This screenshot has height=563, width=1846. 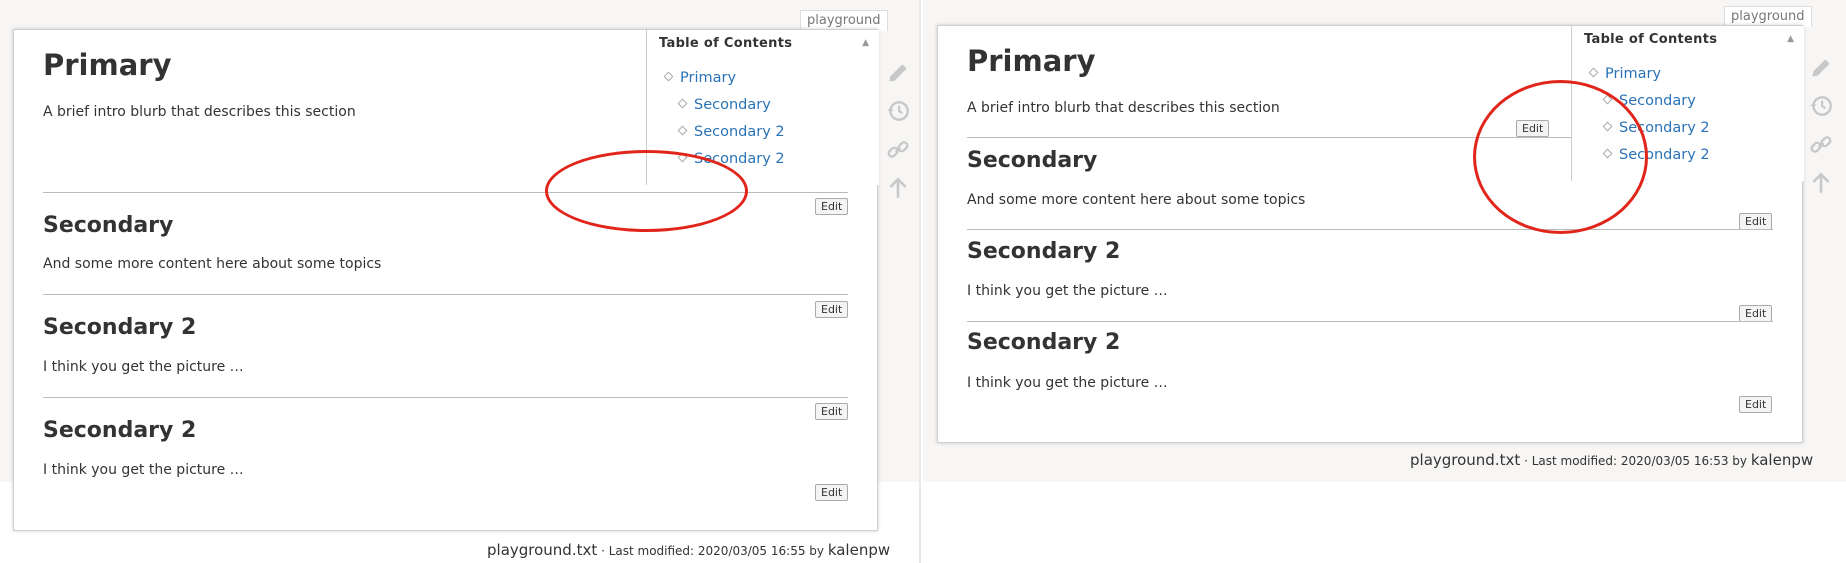 What do you see at coordinates (712, 551) in the screenshot?
I see `footer-modified: · Last modified: 2020/03/05 16:55 by` at bounding box center [712, 551].